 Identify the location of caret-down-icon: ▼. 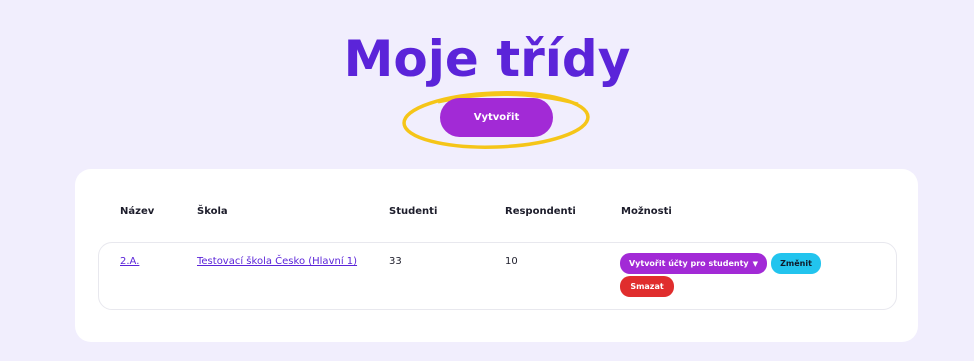
(755, 264).